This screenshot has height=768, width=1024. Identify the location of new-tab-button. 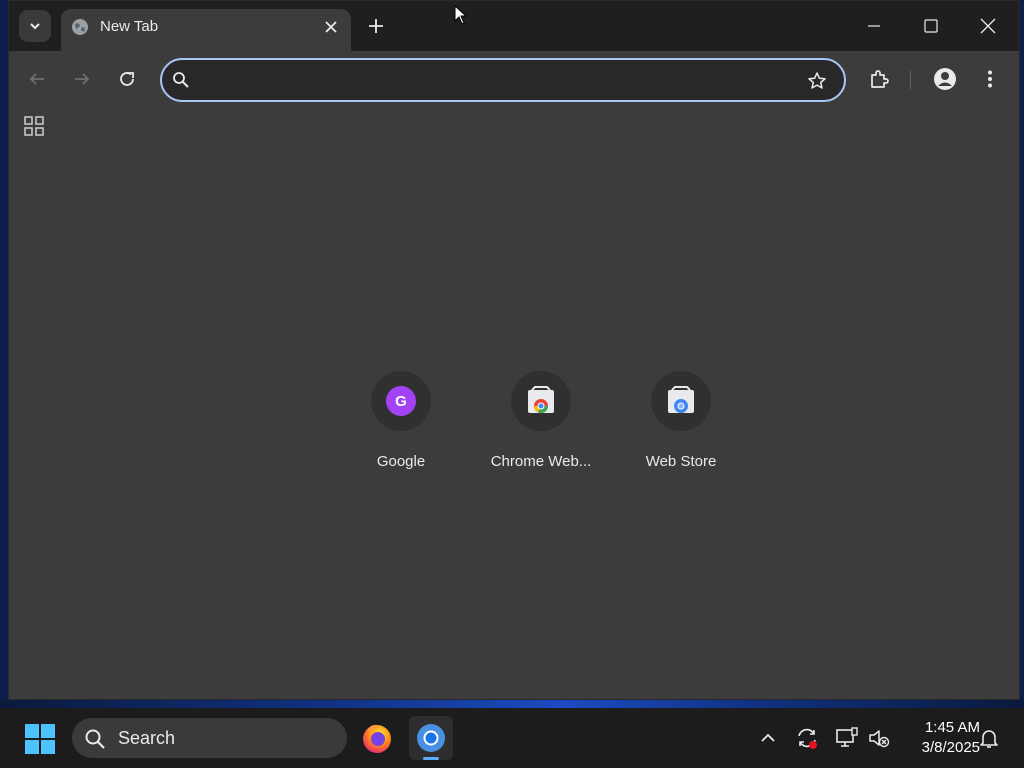
(376, 26).